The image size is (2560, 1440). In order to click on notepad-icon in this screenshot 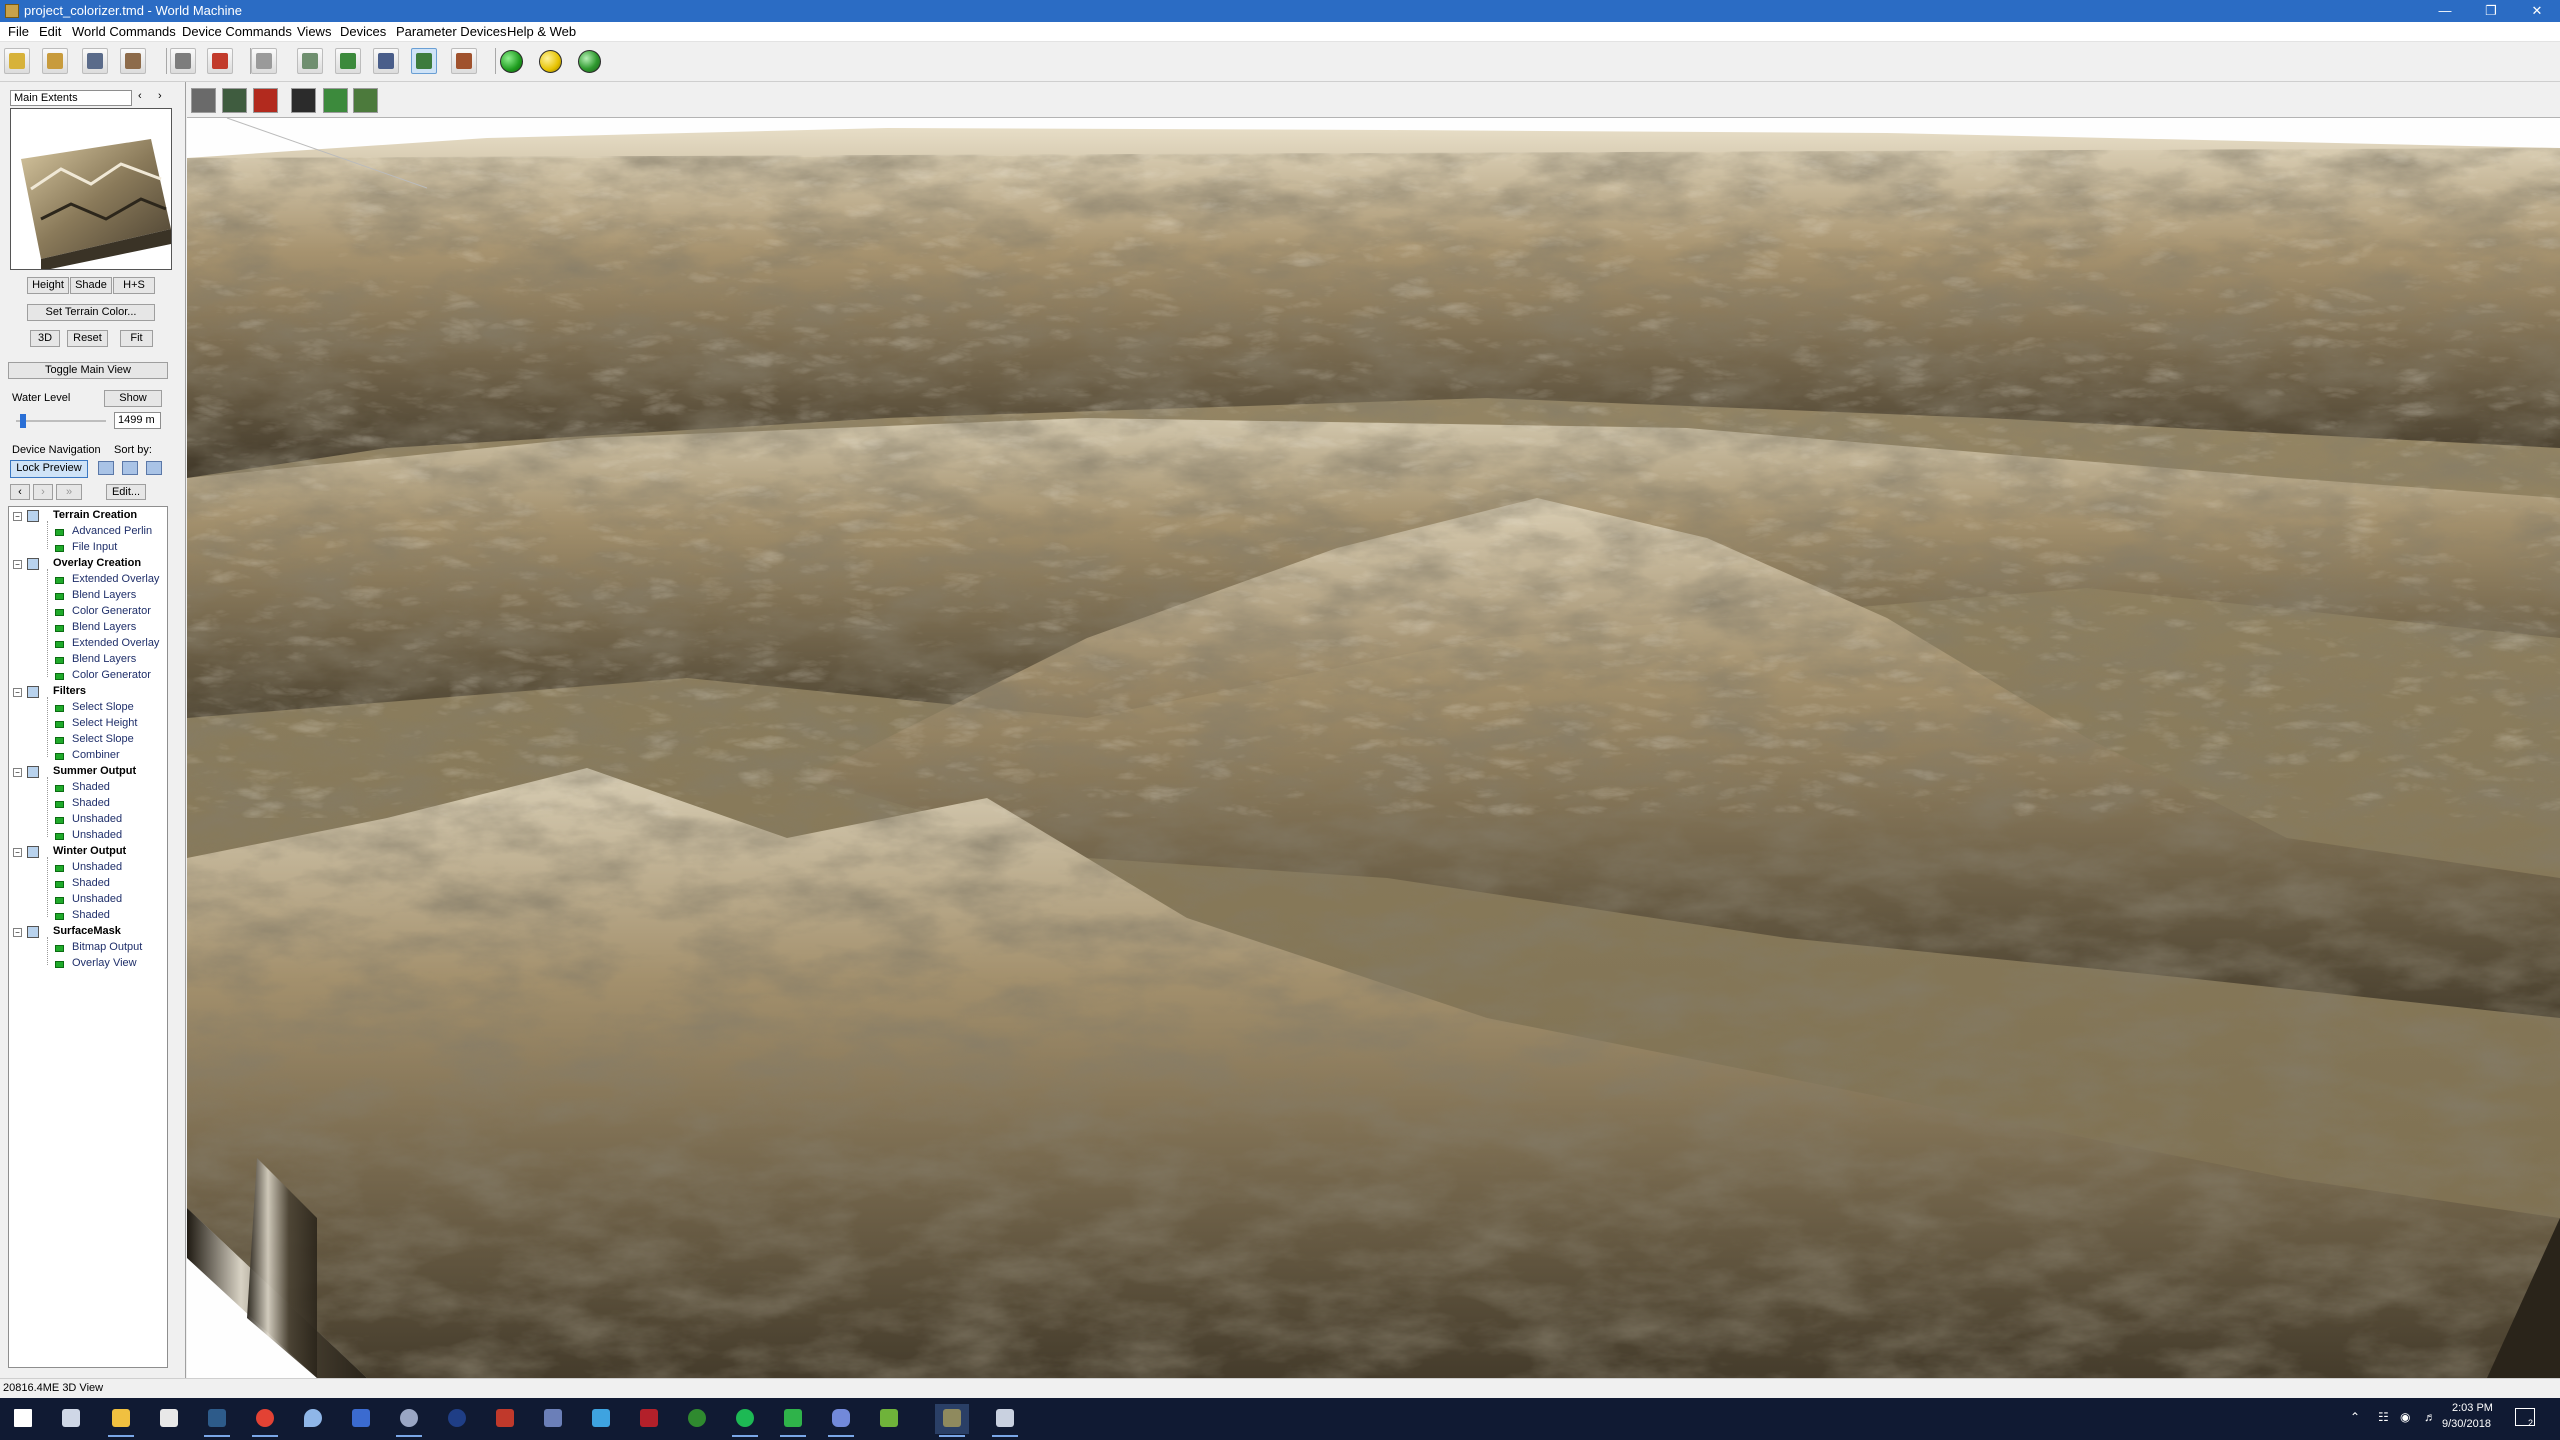, I will do `click(169, 1419)`.